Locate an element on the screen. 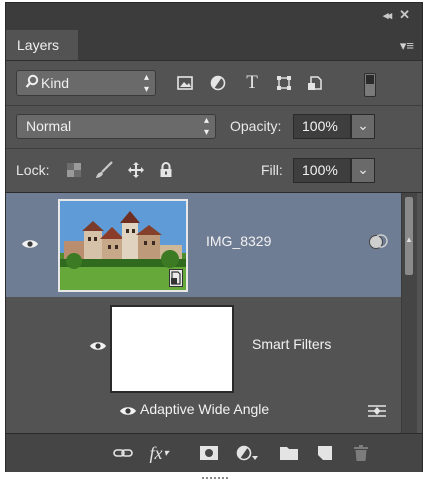  lock-label: Lock: is located at coordinates (33, 170).